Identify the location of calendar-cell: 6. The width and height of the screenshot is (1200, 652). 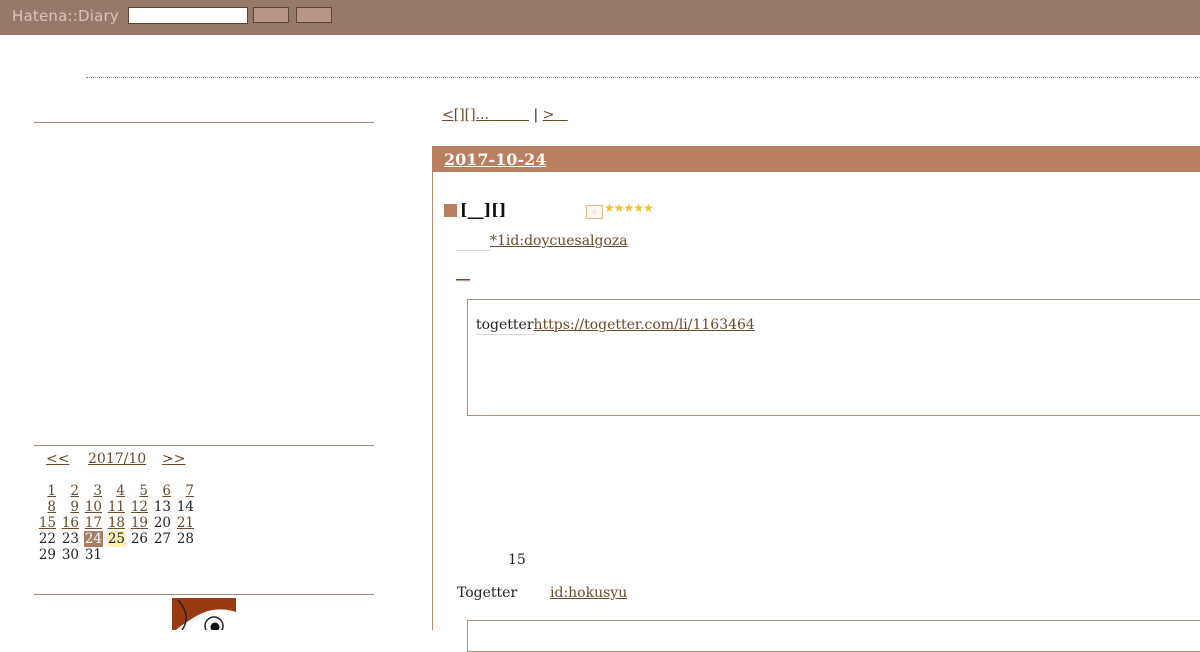
(160, 491).